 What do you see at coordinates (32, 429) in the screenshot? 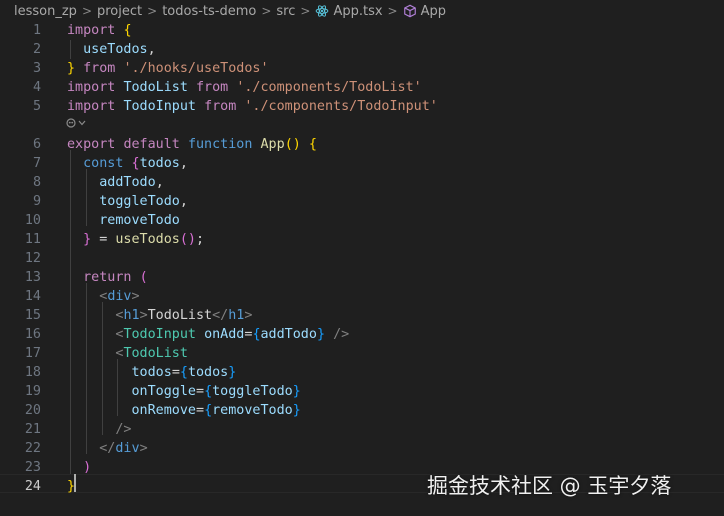
I see `line-number: 21` at bounding box center [32, 429].